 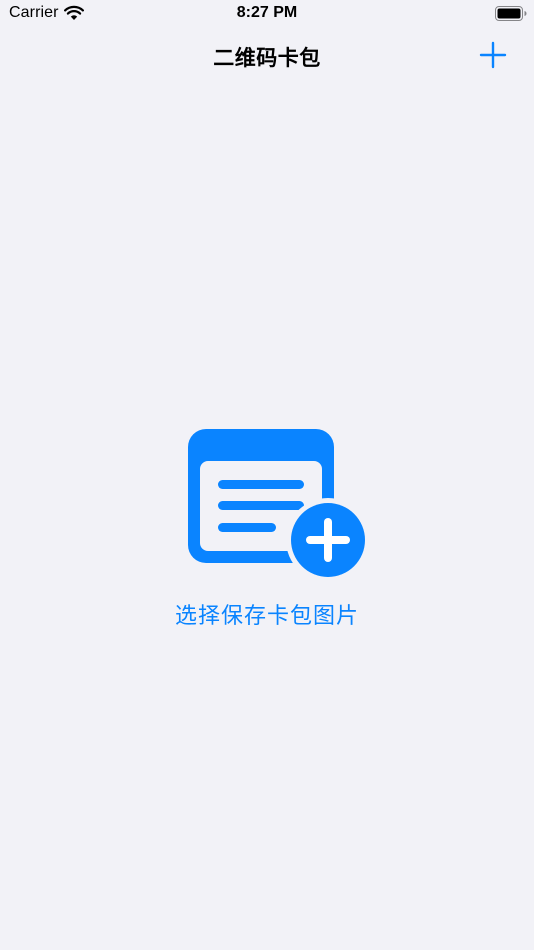 I want to click on navigation-bar: 二维码卡包, so click(x=267, y=55).